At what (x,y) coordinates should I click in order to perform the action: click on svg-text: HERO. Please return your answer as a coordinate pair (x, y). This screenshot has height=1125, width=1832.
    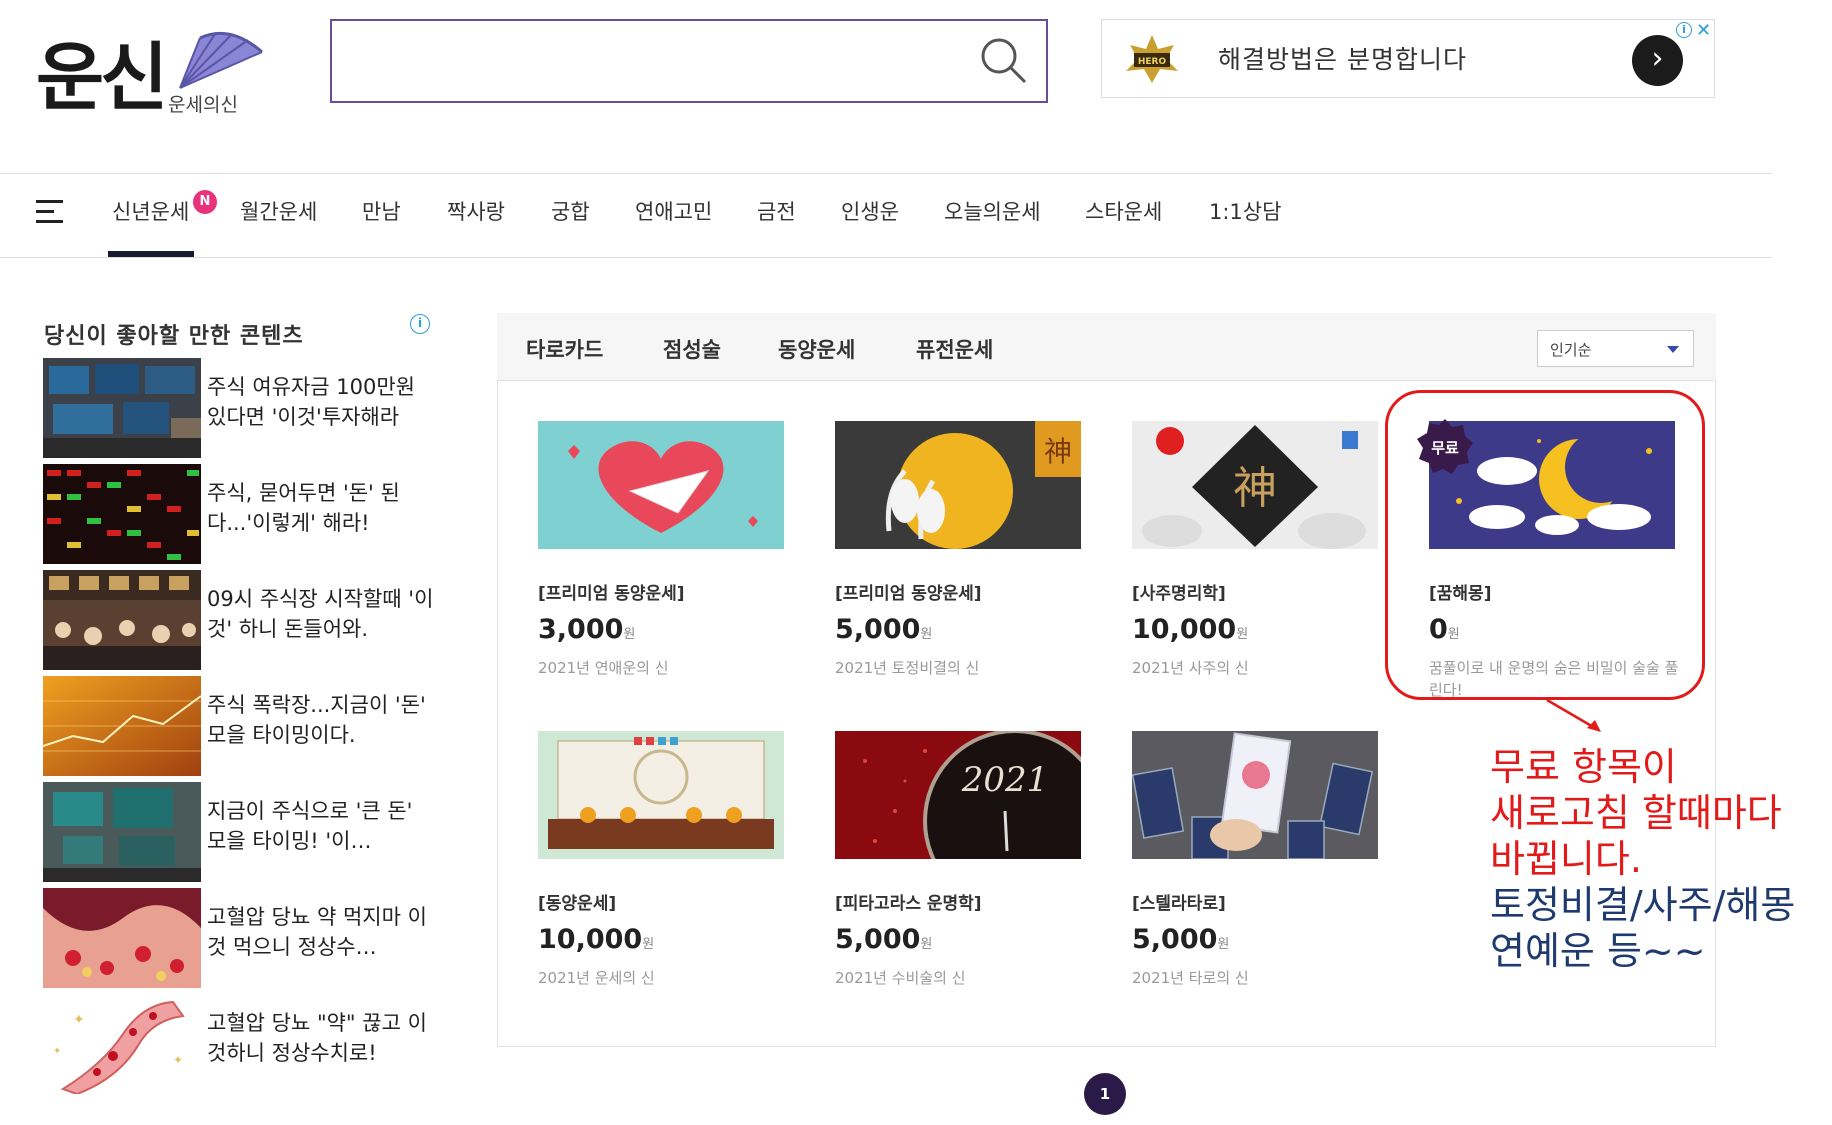
    Looking at the image, I should click on (1152, 62).